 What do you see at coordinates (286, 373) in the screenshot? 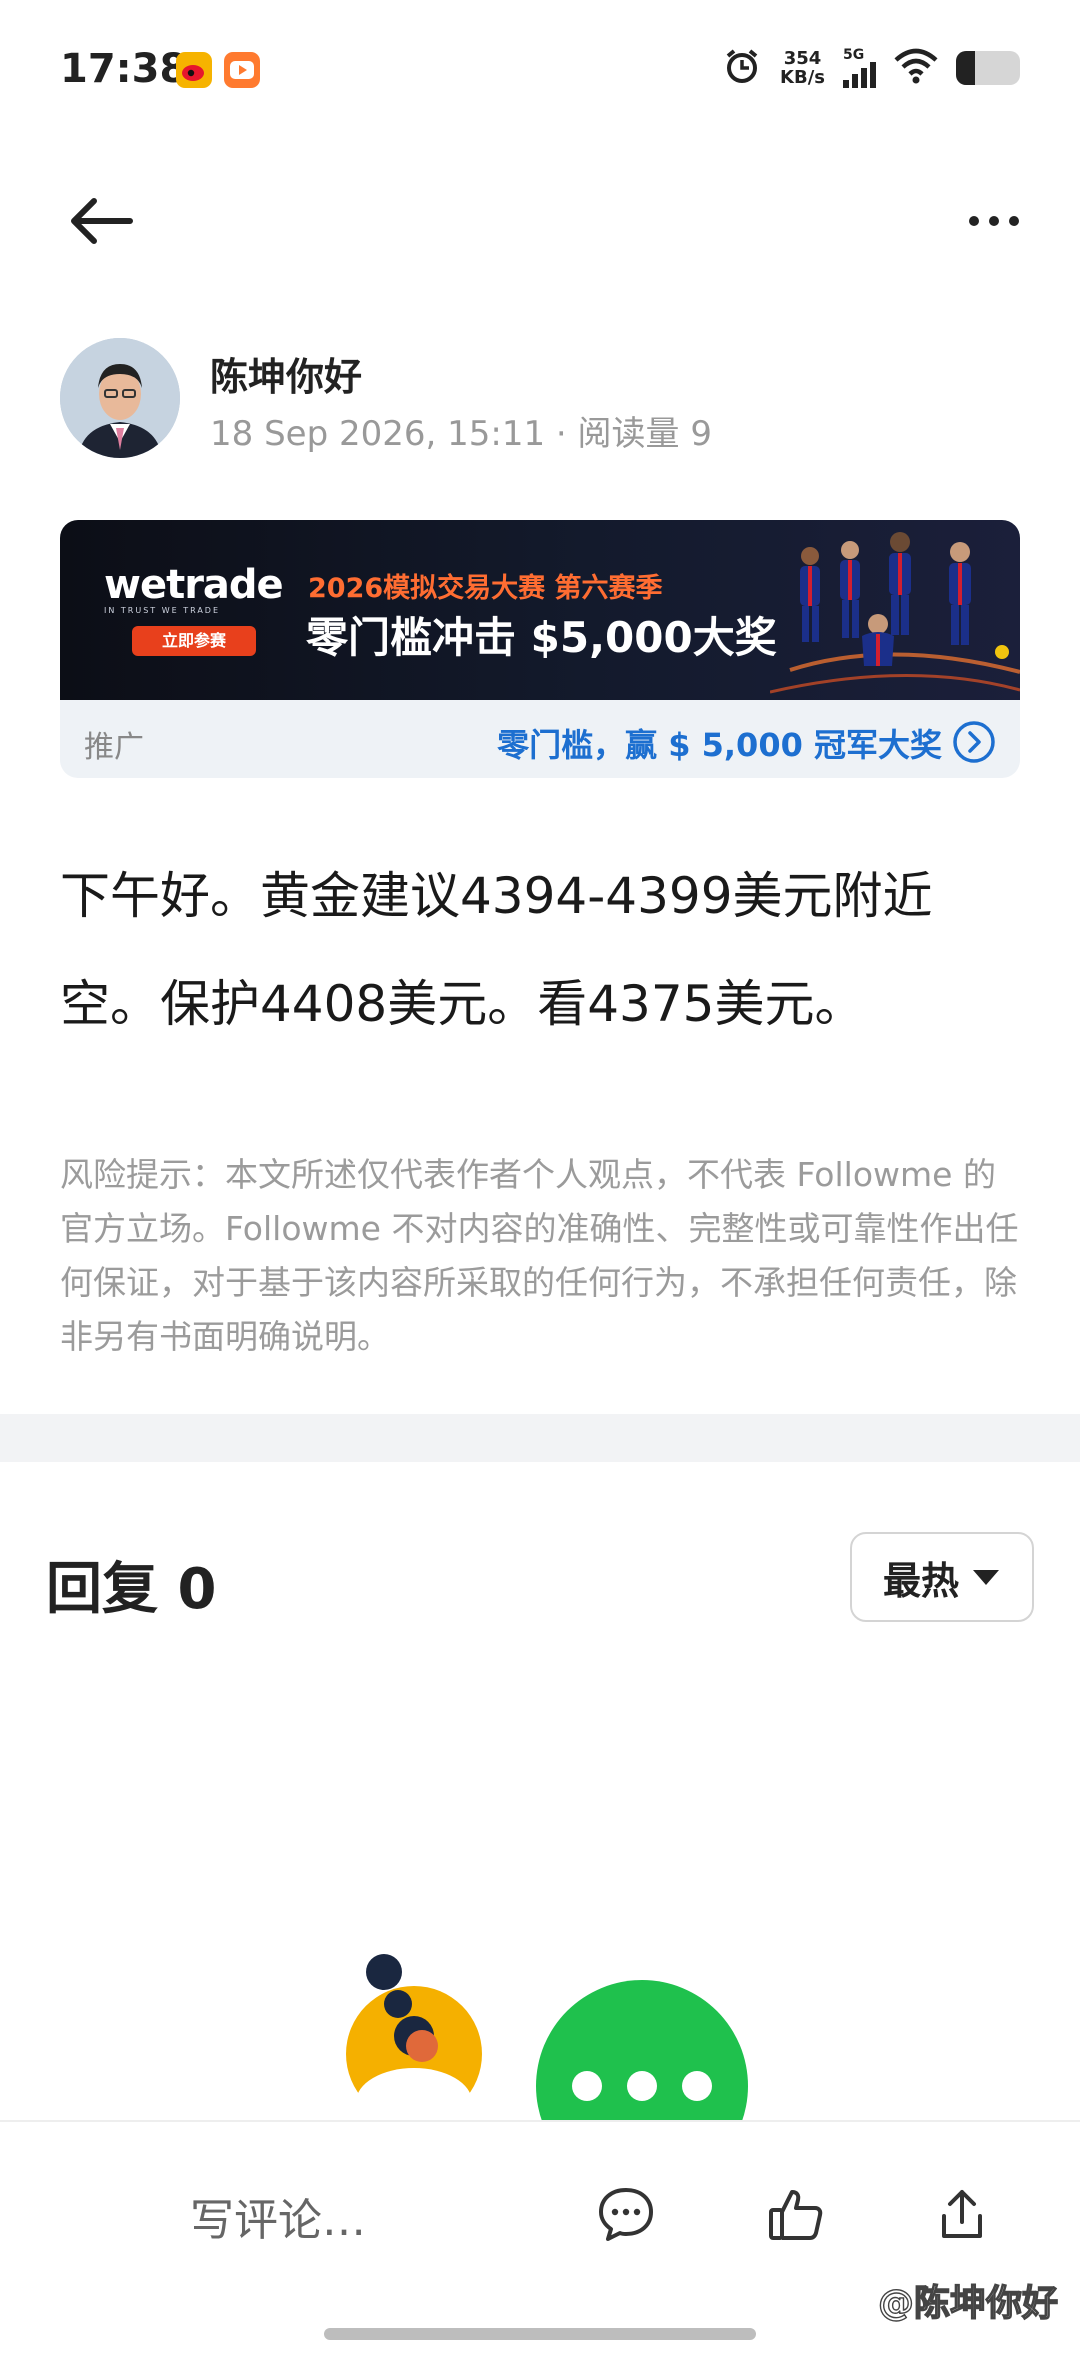
I see `author-name: 陈坤你好` at bounding box center [286, 373].